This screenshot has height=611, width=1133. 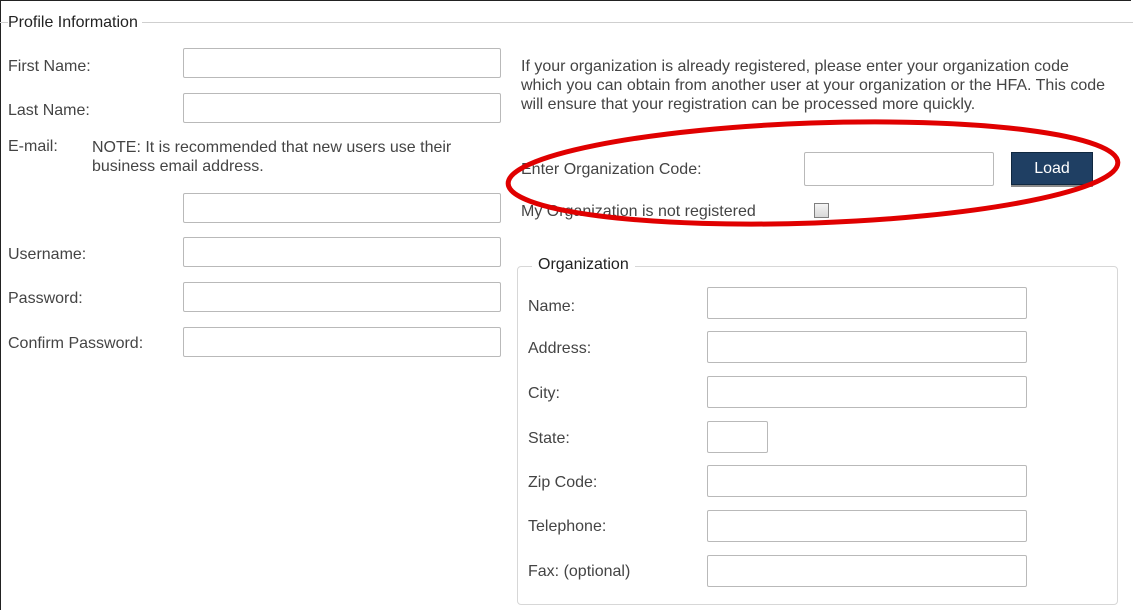 I want to click on last-name-input, so click(x=342, y=108).